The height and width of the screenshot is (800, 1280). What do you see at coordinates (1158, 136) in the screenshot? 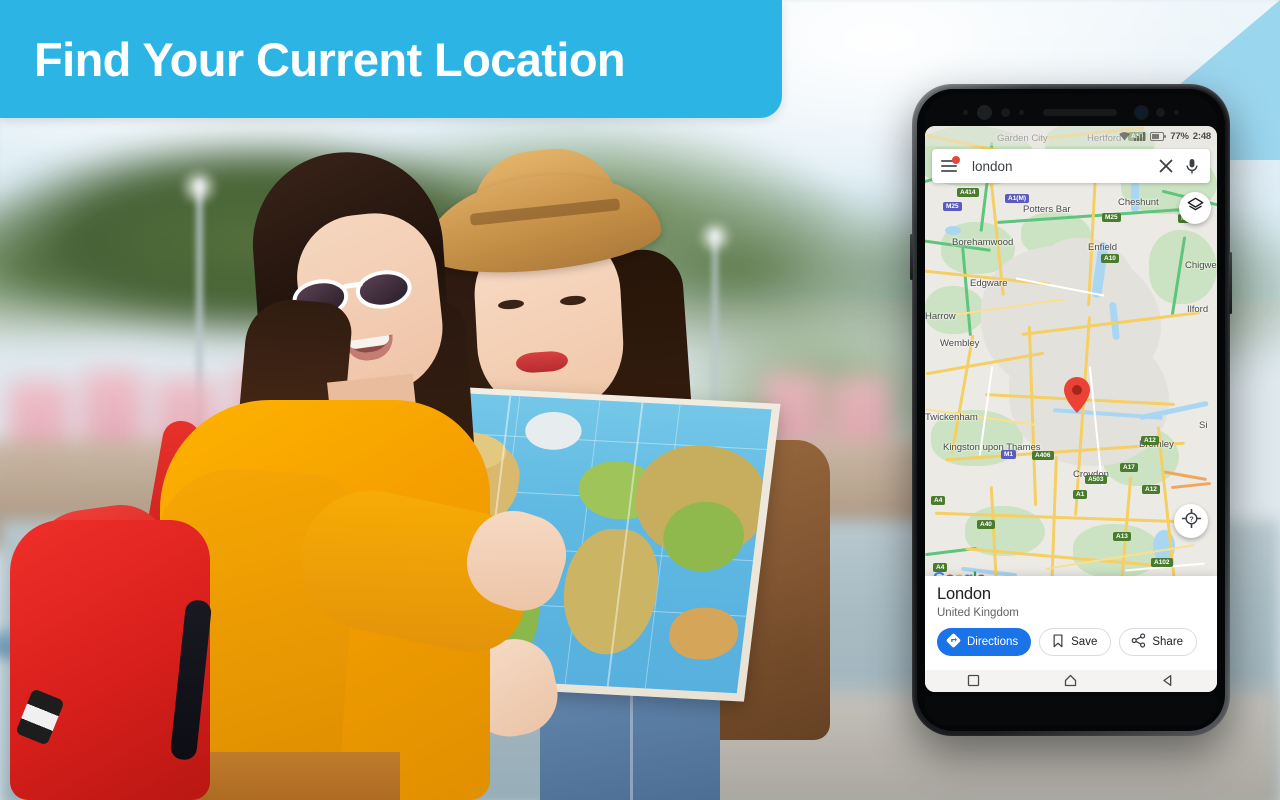
I see `battery-icon` at bounding box center [1158, 136].